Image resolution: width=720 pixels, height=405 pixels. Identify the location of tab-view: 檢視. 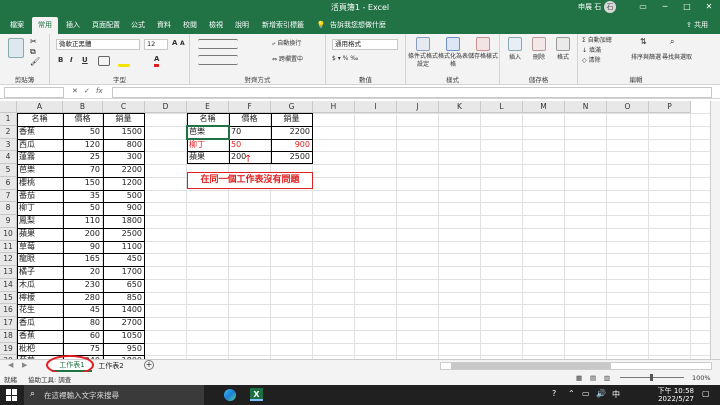
(216, 25).